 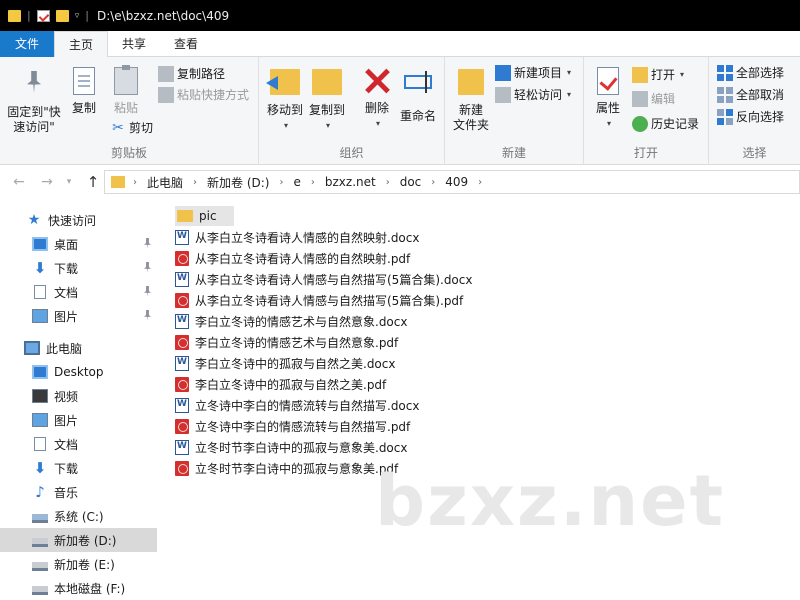 I want to click on sidebar-item-quick-access: ★ 快速访问, so click(x=78, y=220).